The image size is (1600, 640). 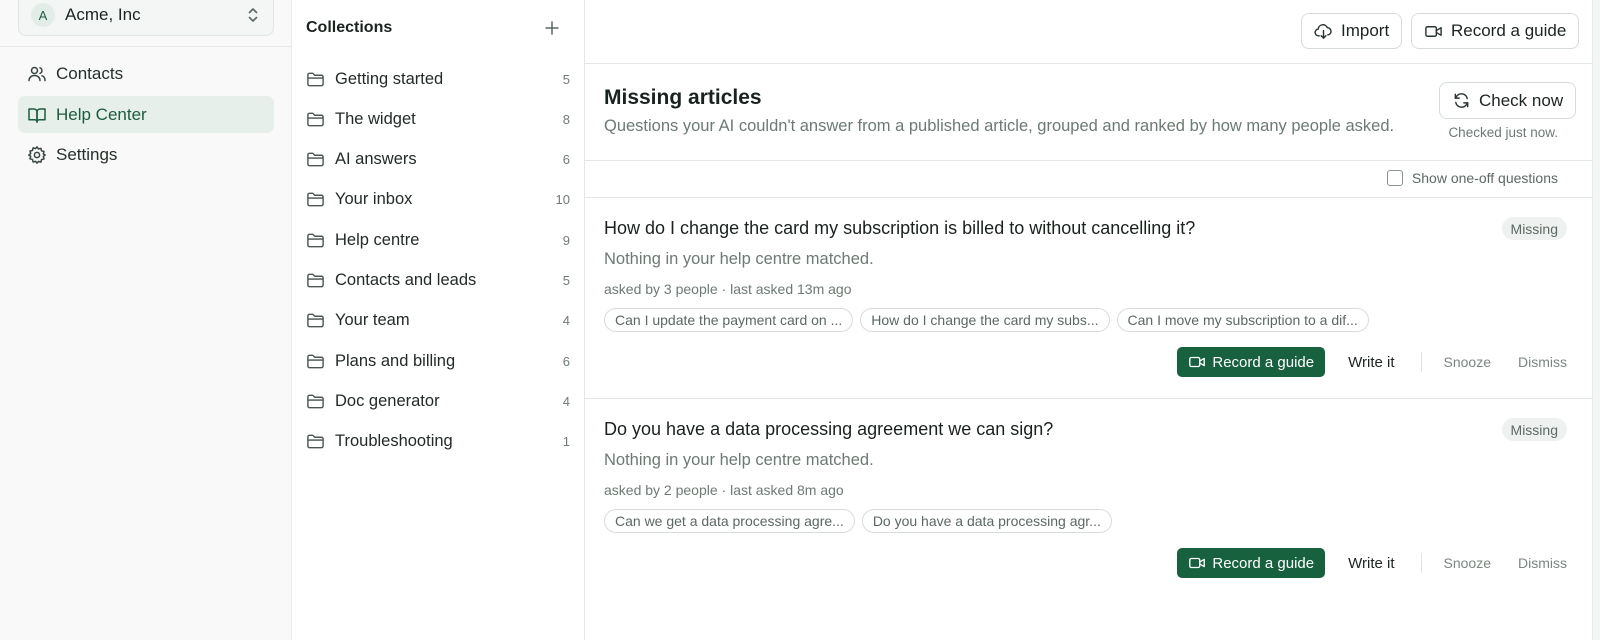 What do you see at coordinates (1394, 178) in the screenshot?
I see `show-oneoff-checkbox` at bounding box center [1394, 178].